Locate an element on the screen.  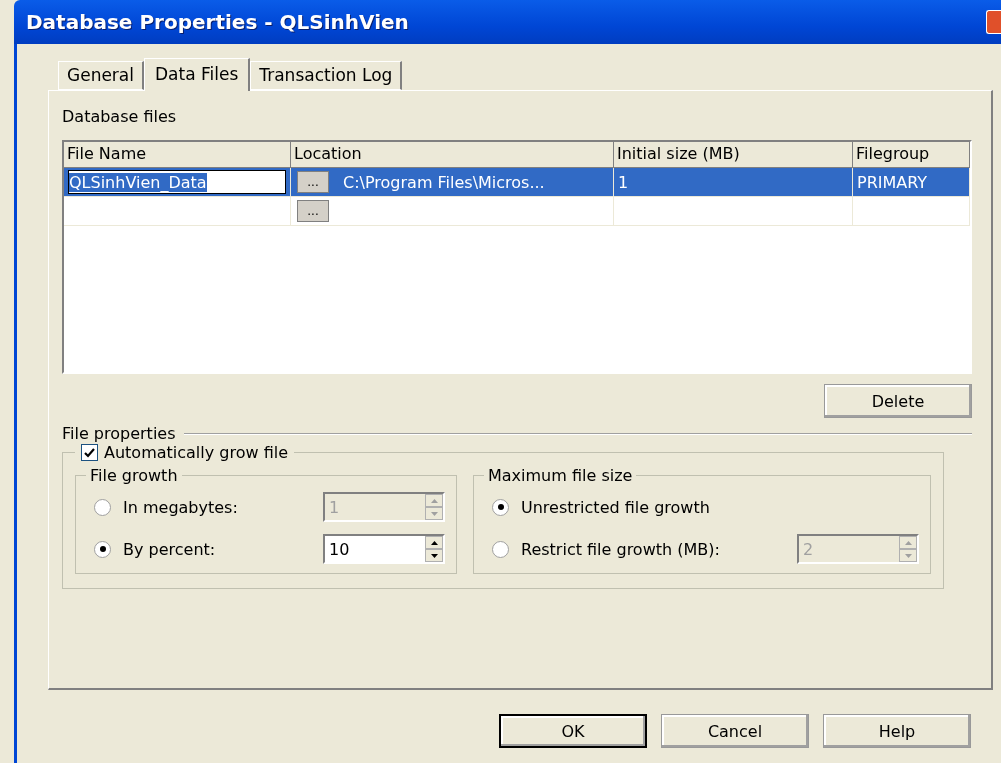
window-title: Database Properties - QLSinhVien is located at coordinates (217, 22).